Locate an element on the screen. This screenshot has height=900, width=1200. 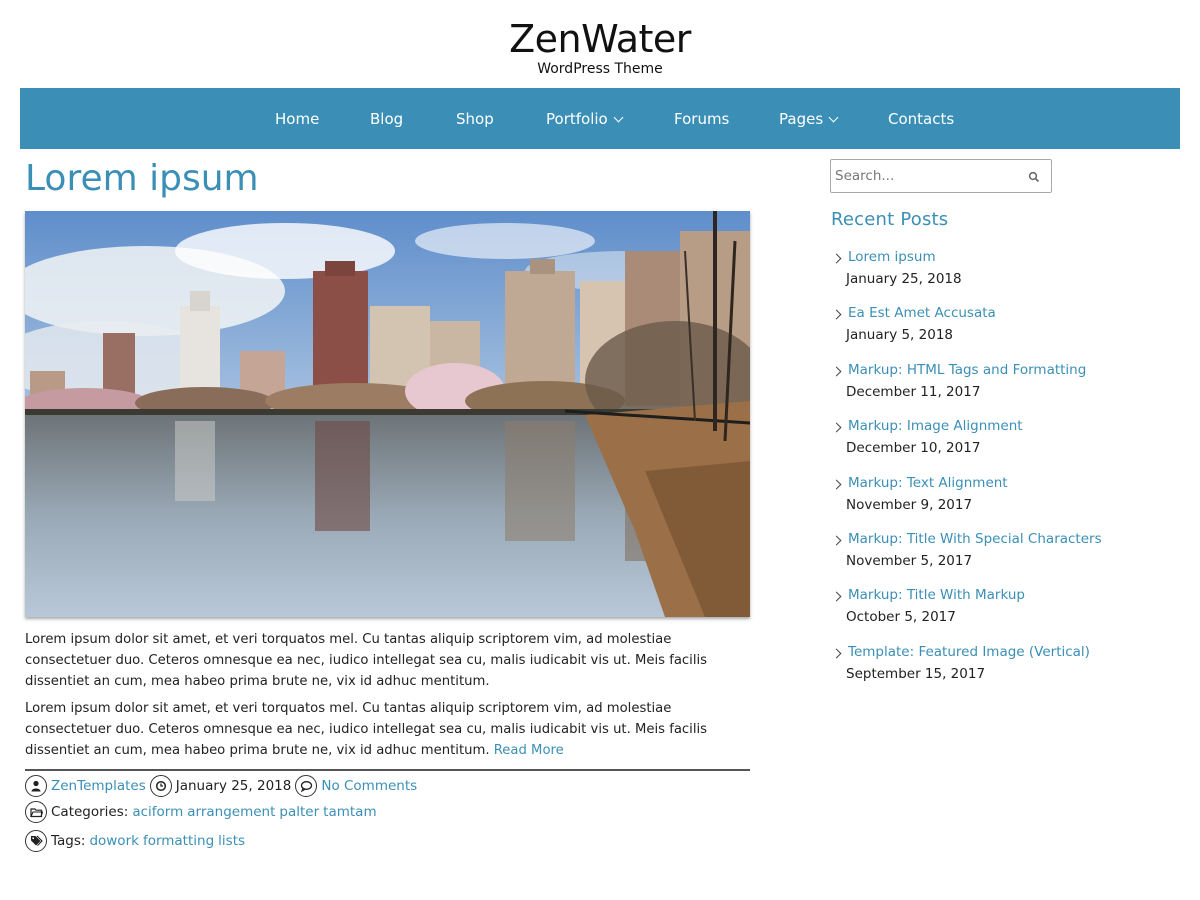
author-link: ZenTemplates is located at coordinates (98, 786).